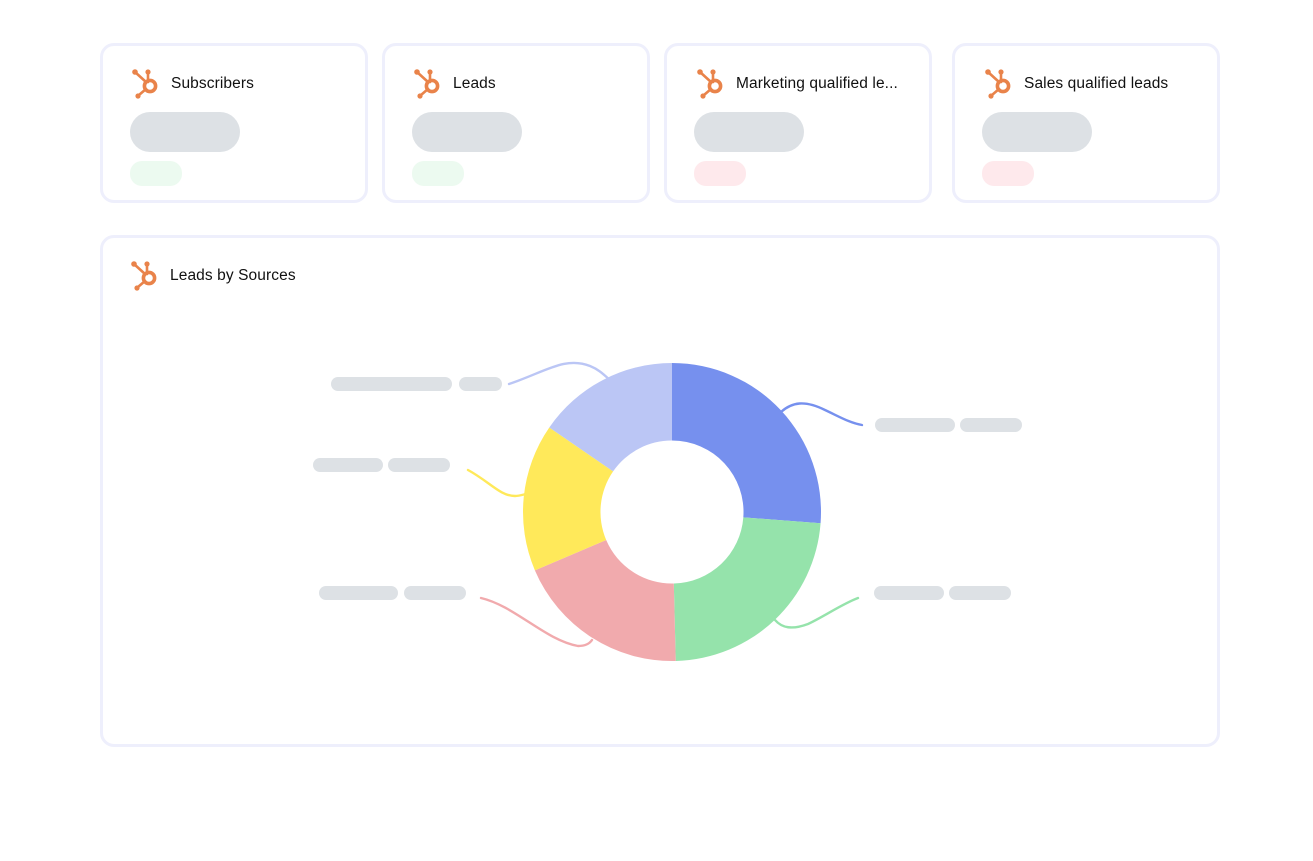 This screenshot has height=861, width=1313. I want to click on card-header: Leads, so click(454, 84).